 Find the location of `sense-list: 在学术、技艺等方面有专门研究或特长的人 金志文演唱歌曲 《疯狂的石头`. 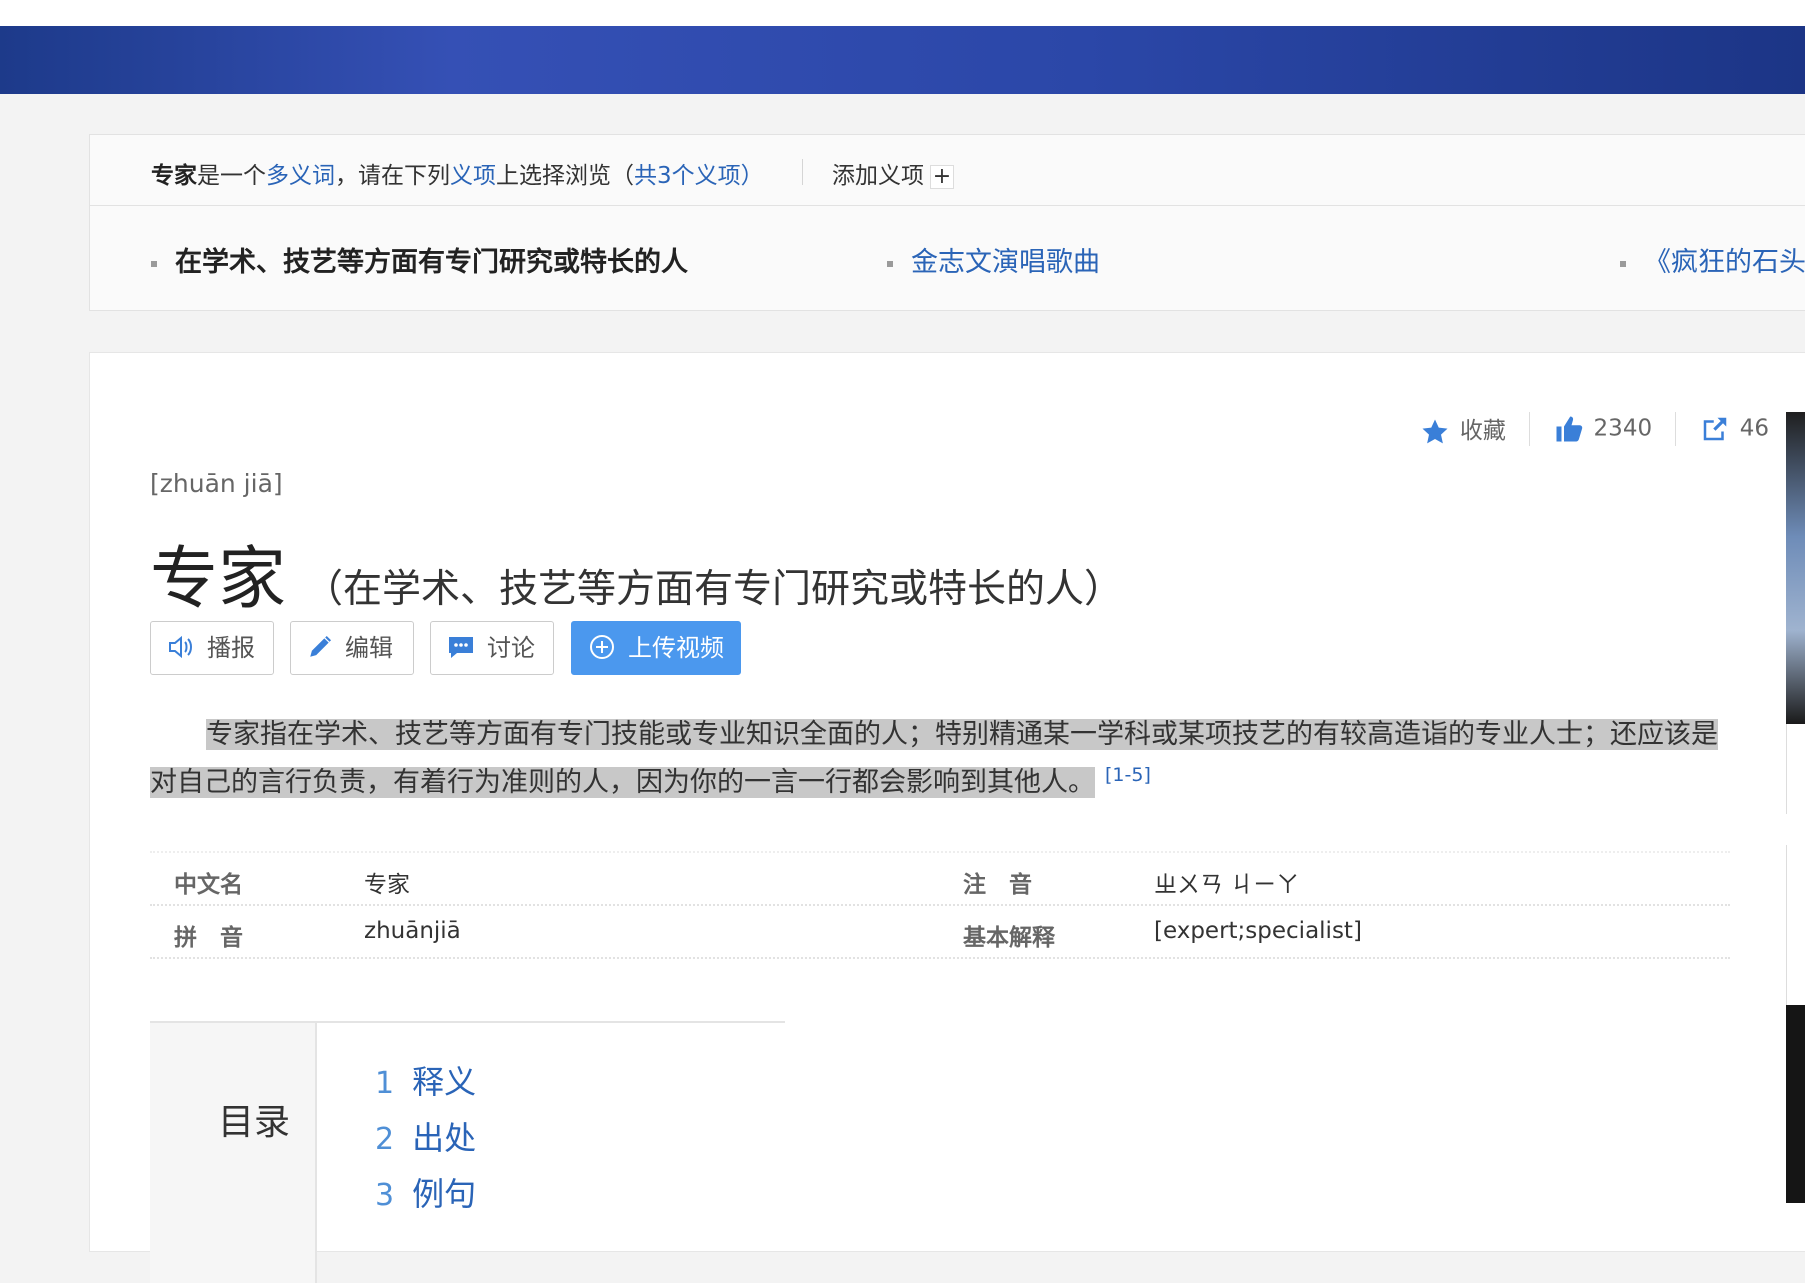

sense-list: 在学术、技艺等方面有专门研究或特长的人 金志文演唱歌曲 《疯狂的石头 is located at coordinates (947, 258).